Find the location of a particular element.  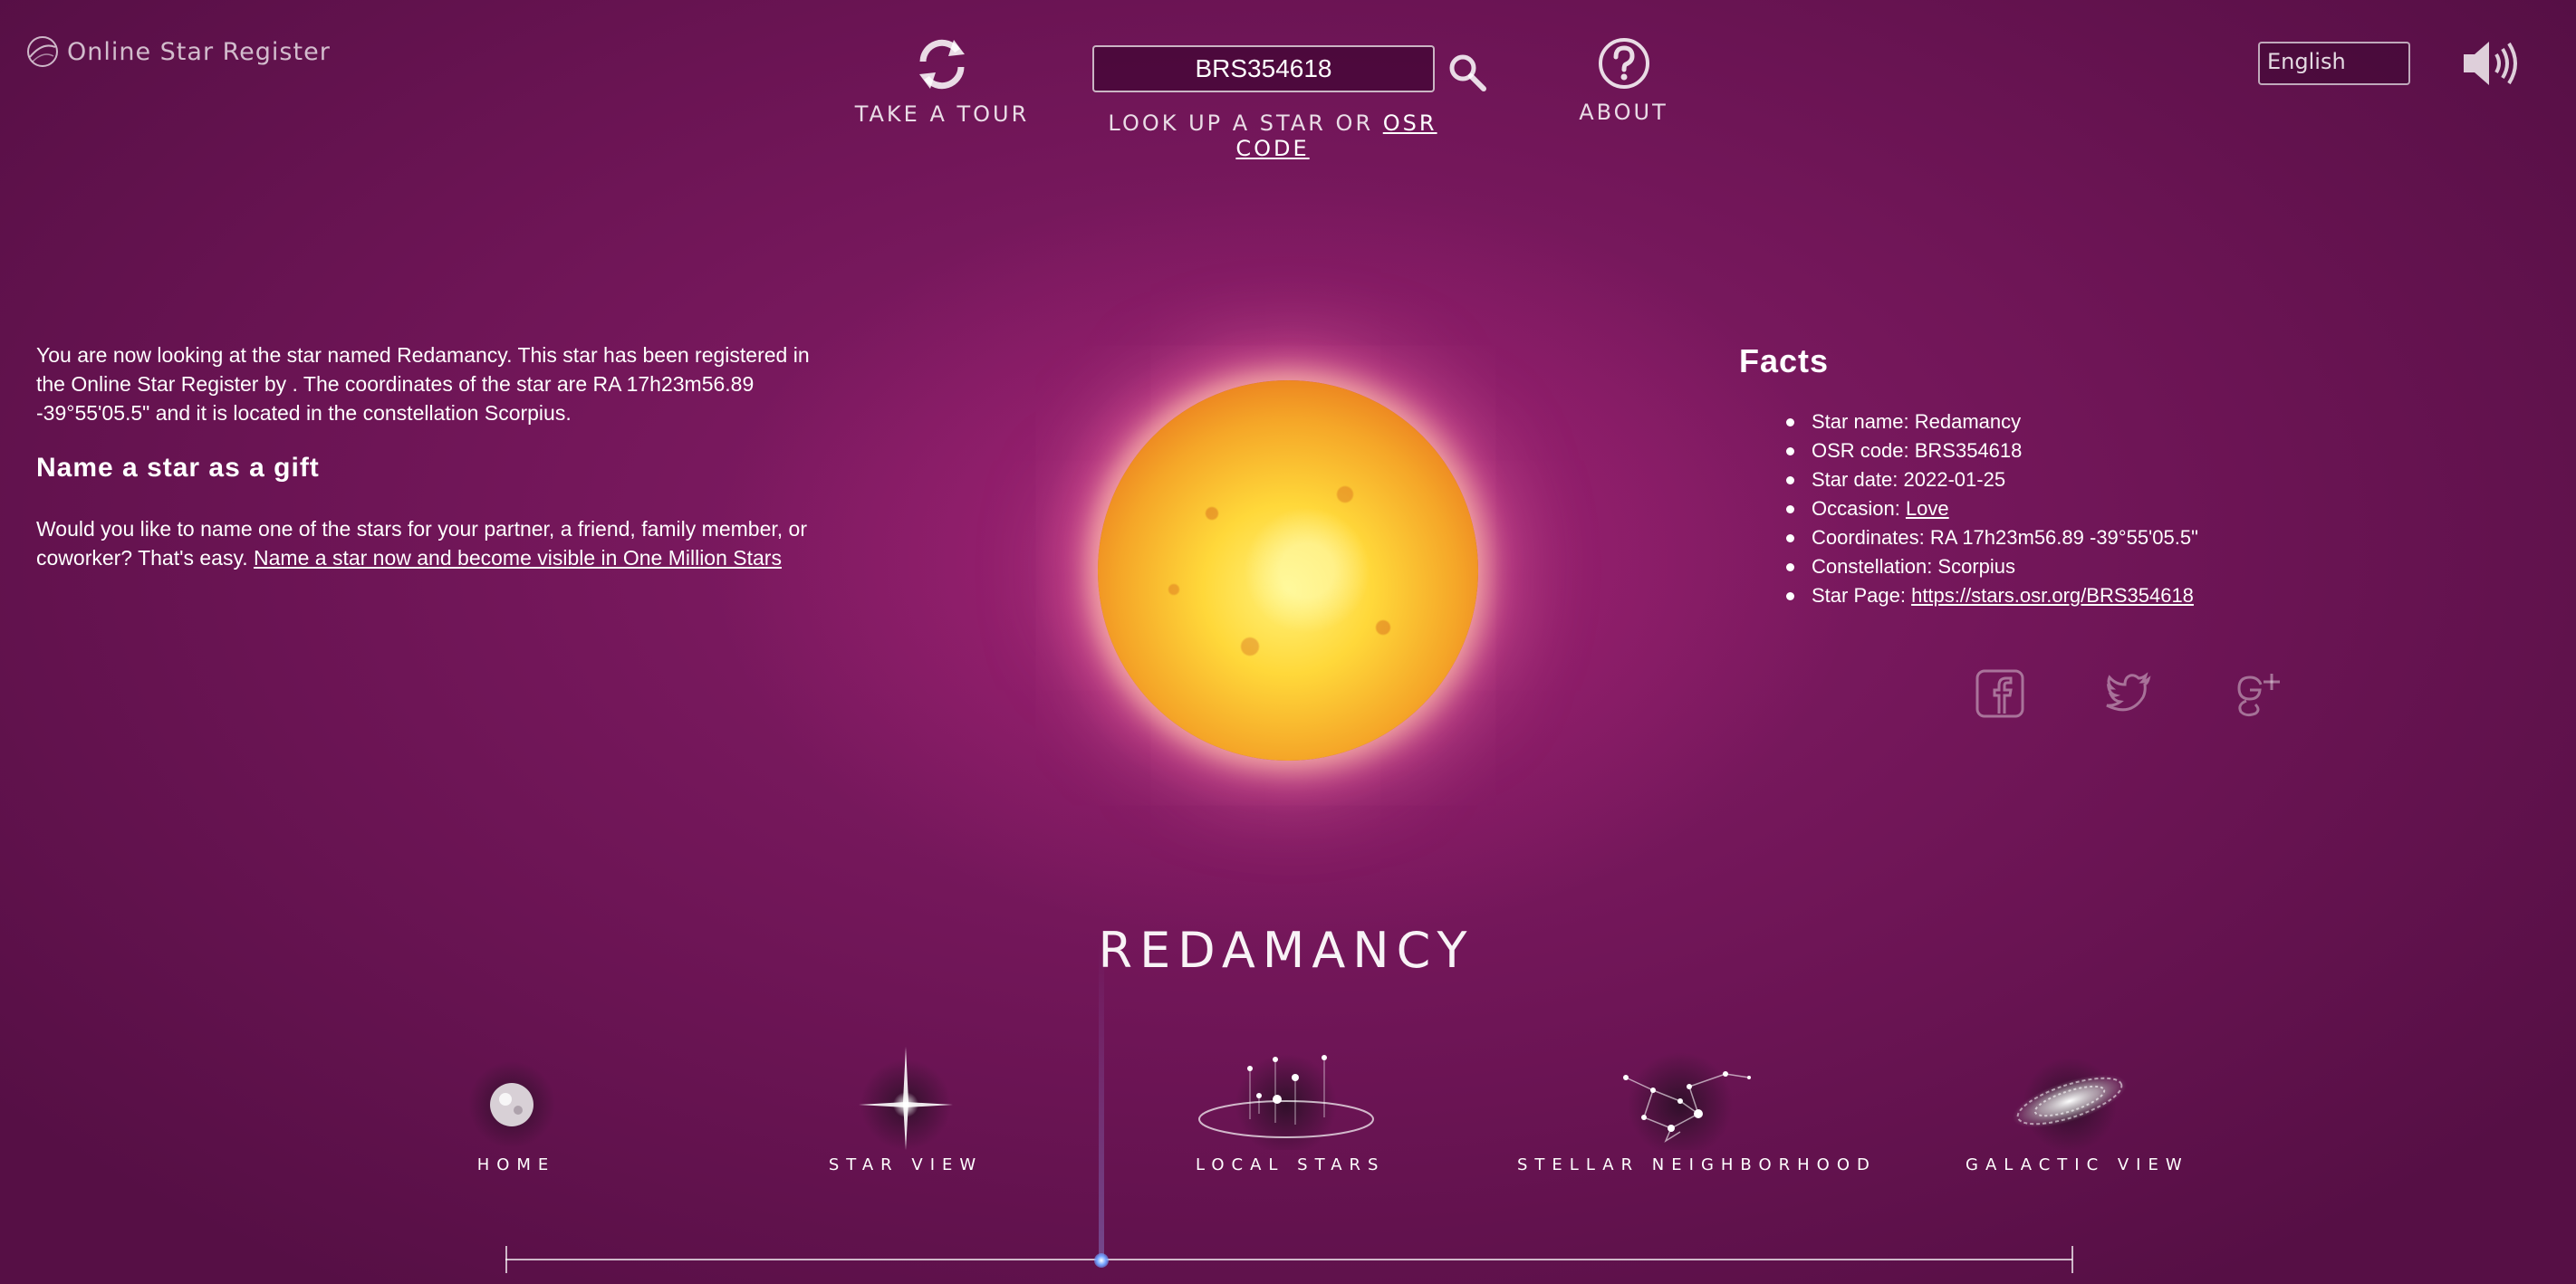

gift-heading: Name a star as a gift is located at coordinates (178, 468).